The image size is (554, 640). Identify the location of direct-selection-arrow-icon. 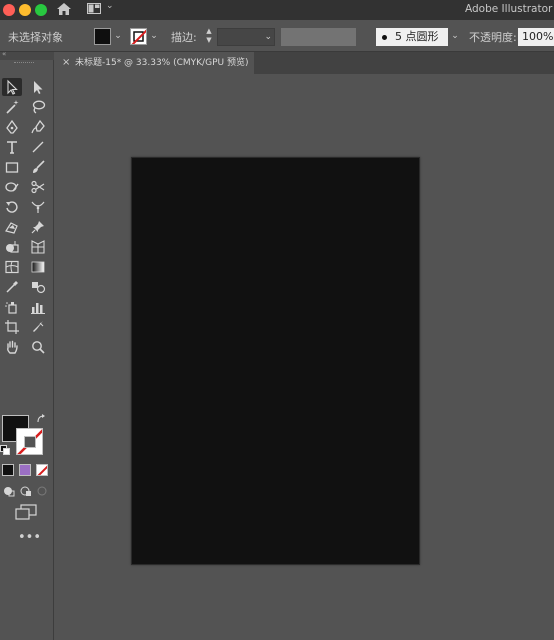
(38, 87).